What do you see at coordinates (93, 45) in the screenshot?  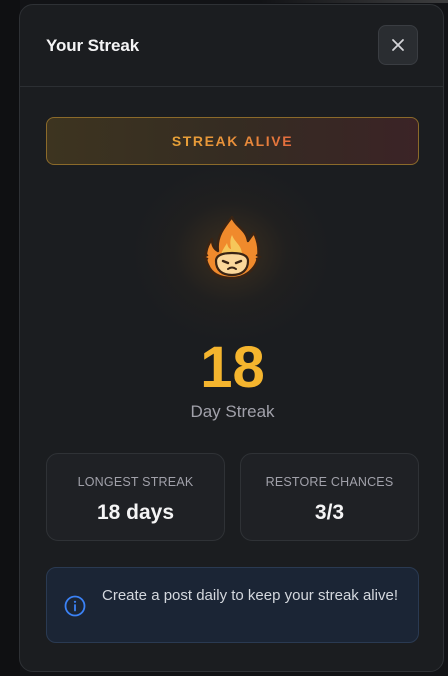 I see `modal-title: Your Streak` at bounding box center [93, 45].